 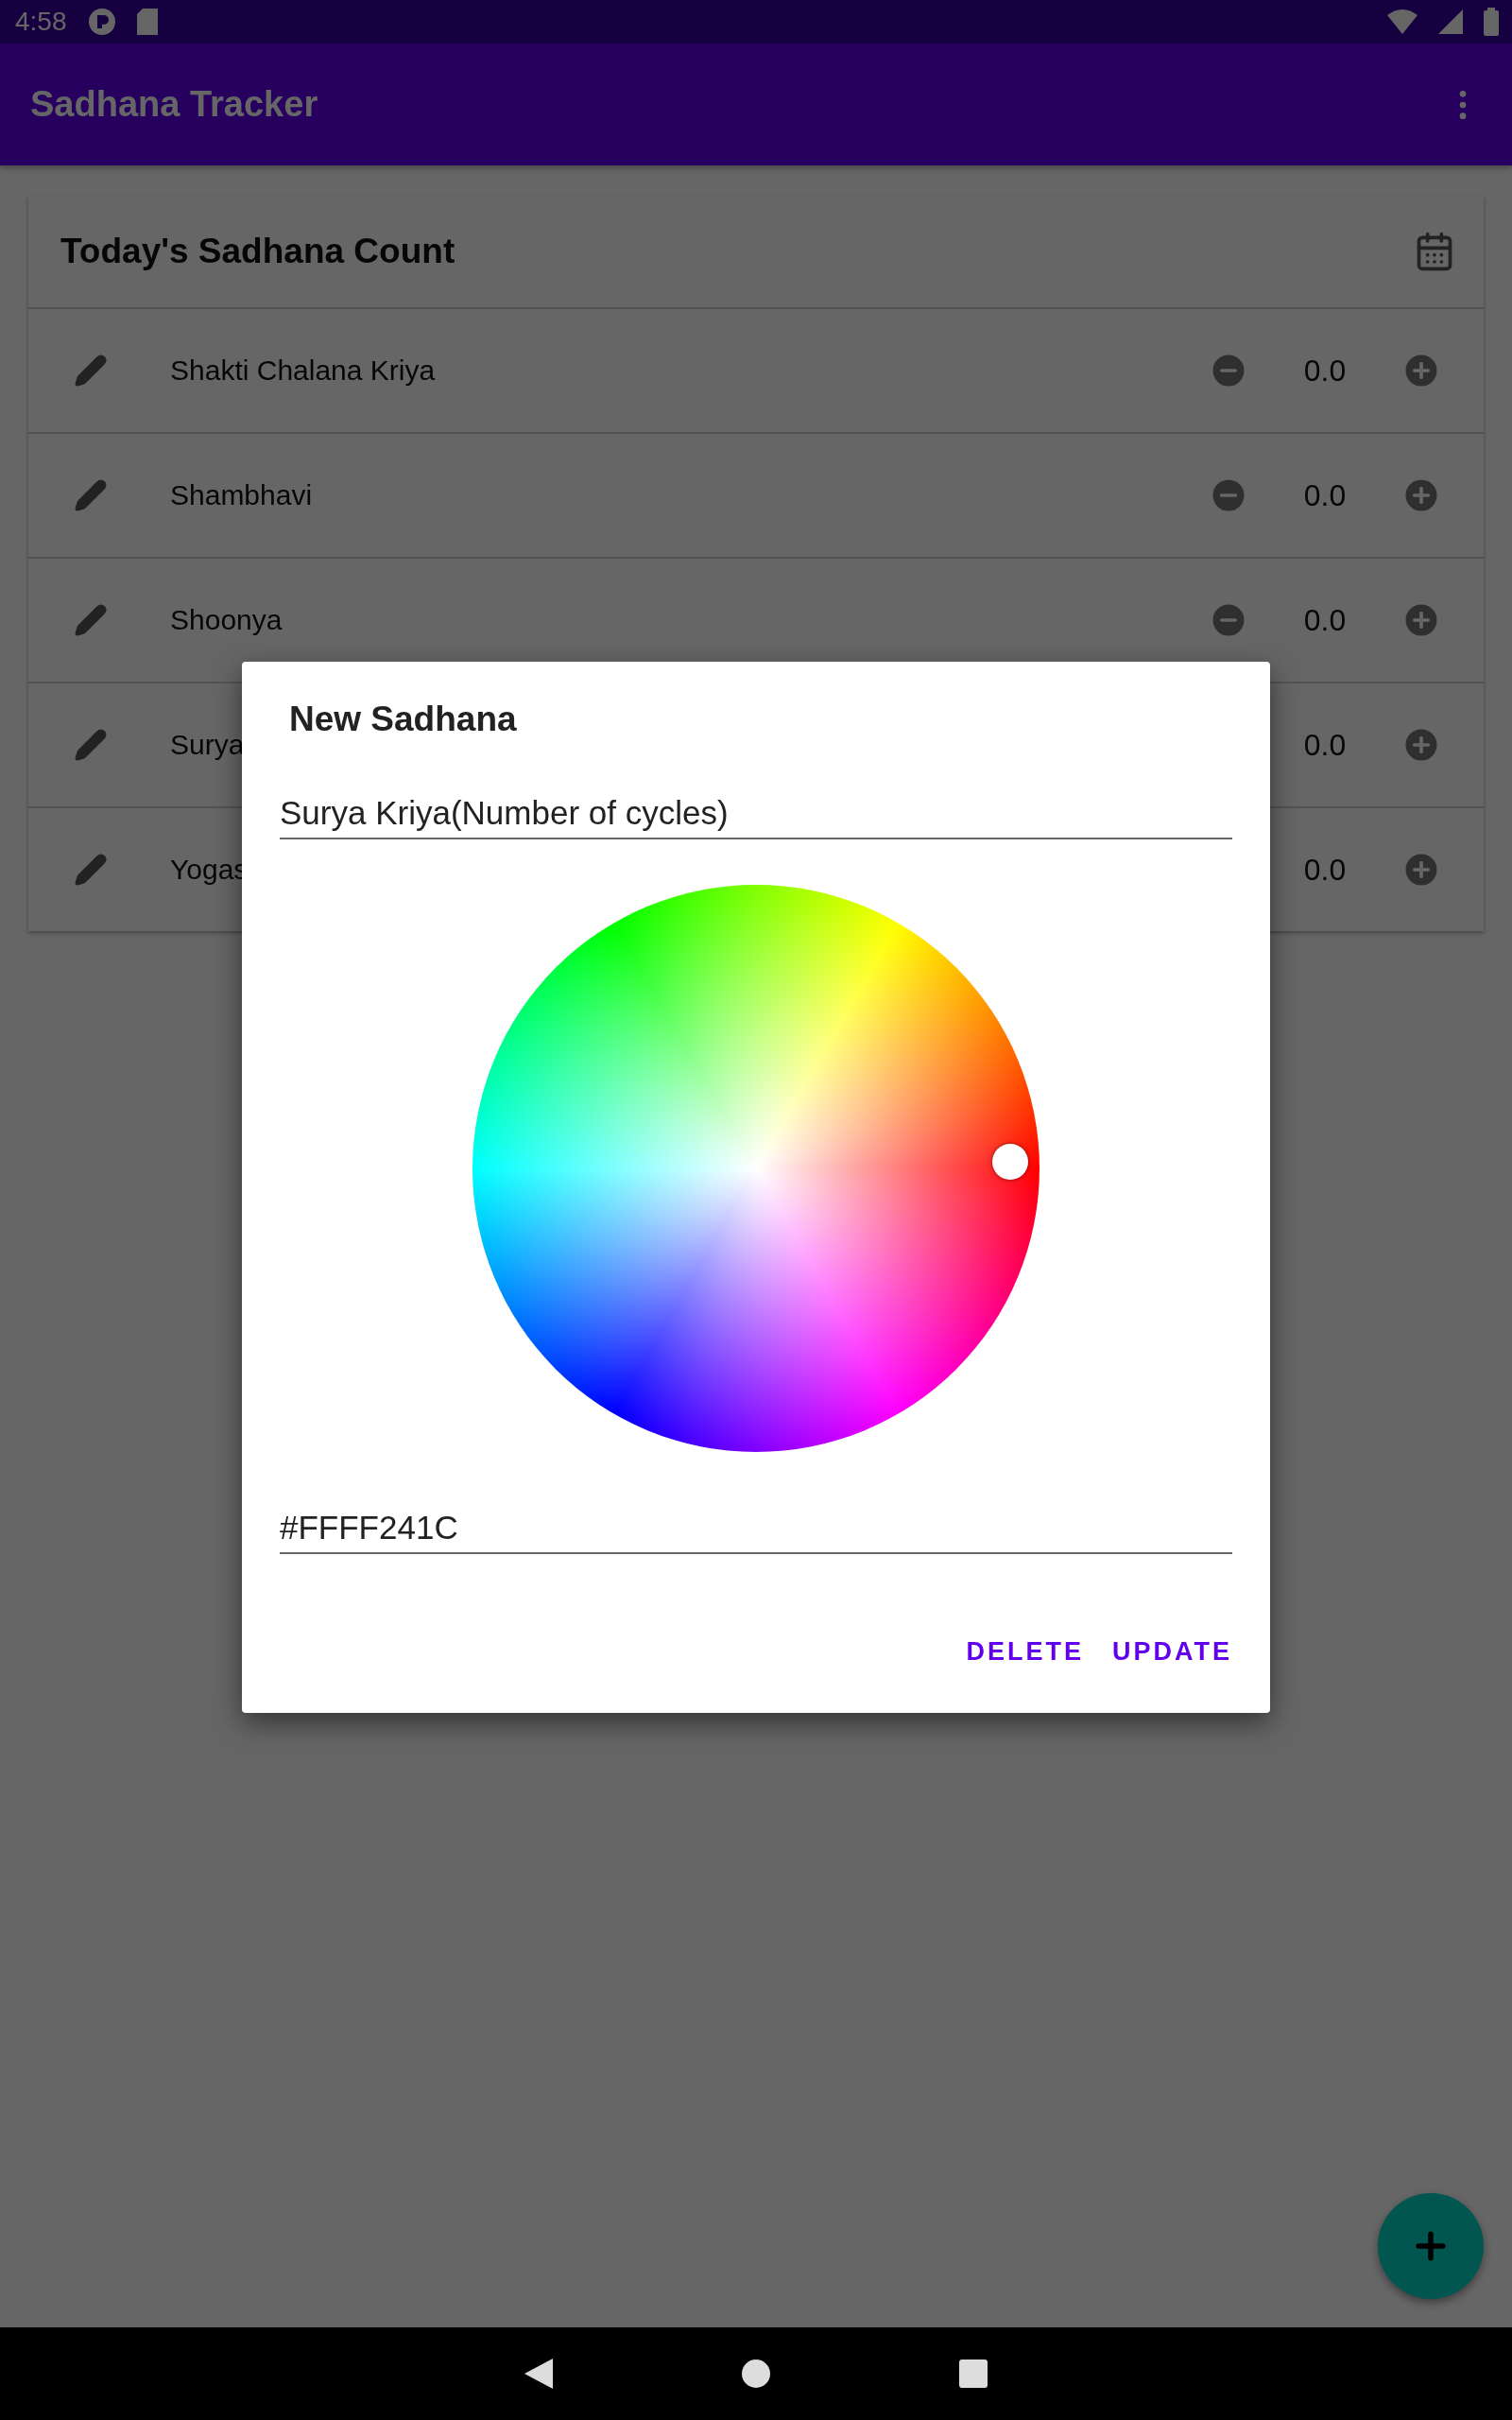 I want to click on home-icon, so click(x=756, y=2374).